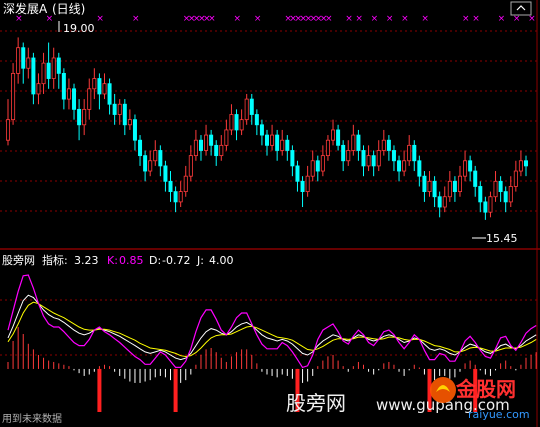  I want to click on signal-bar, so click(175, 390).